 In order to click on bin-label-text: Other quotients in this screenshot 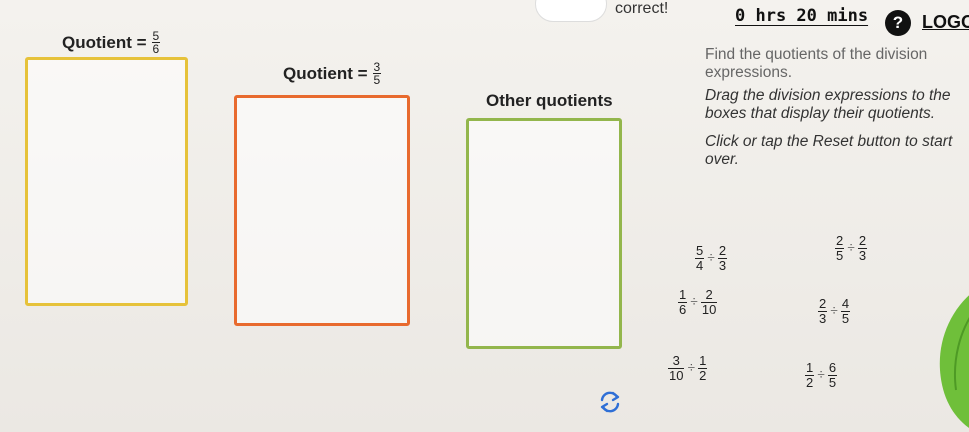, I will do `click(549, 100)`.